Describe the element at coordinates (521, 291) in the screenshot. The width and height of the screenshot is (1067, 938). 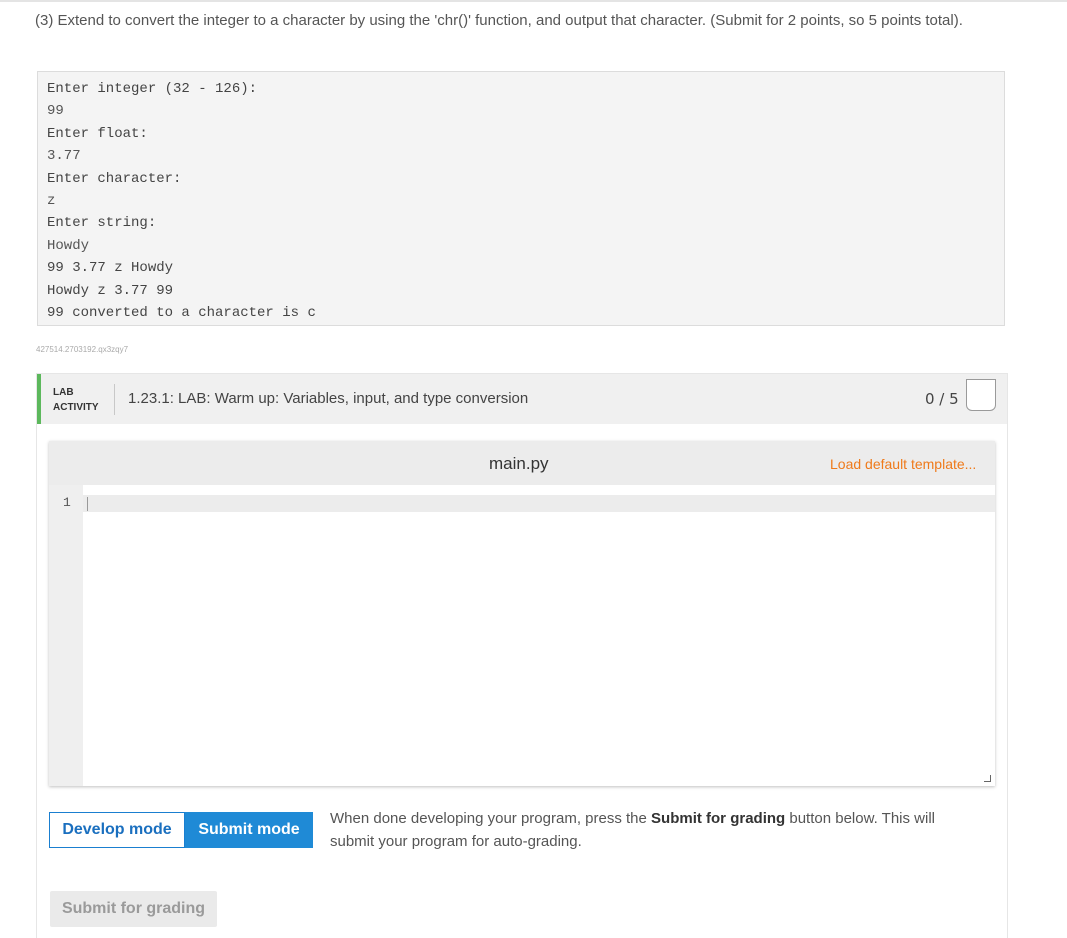
I see `console-line: Howdy z 3.77 99` at that location.